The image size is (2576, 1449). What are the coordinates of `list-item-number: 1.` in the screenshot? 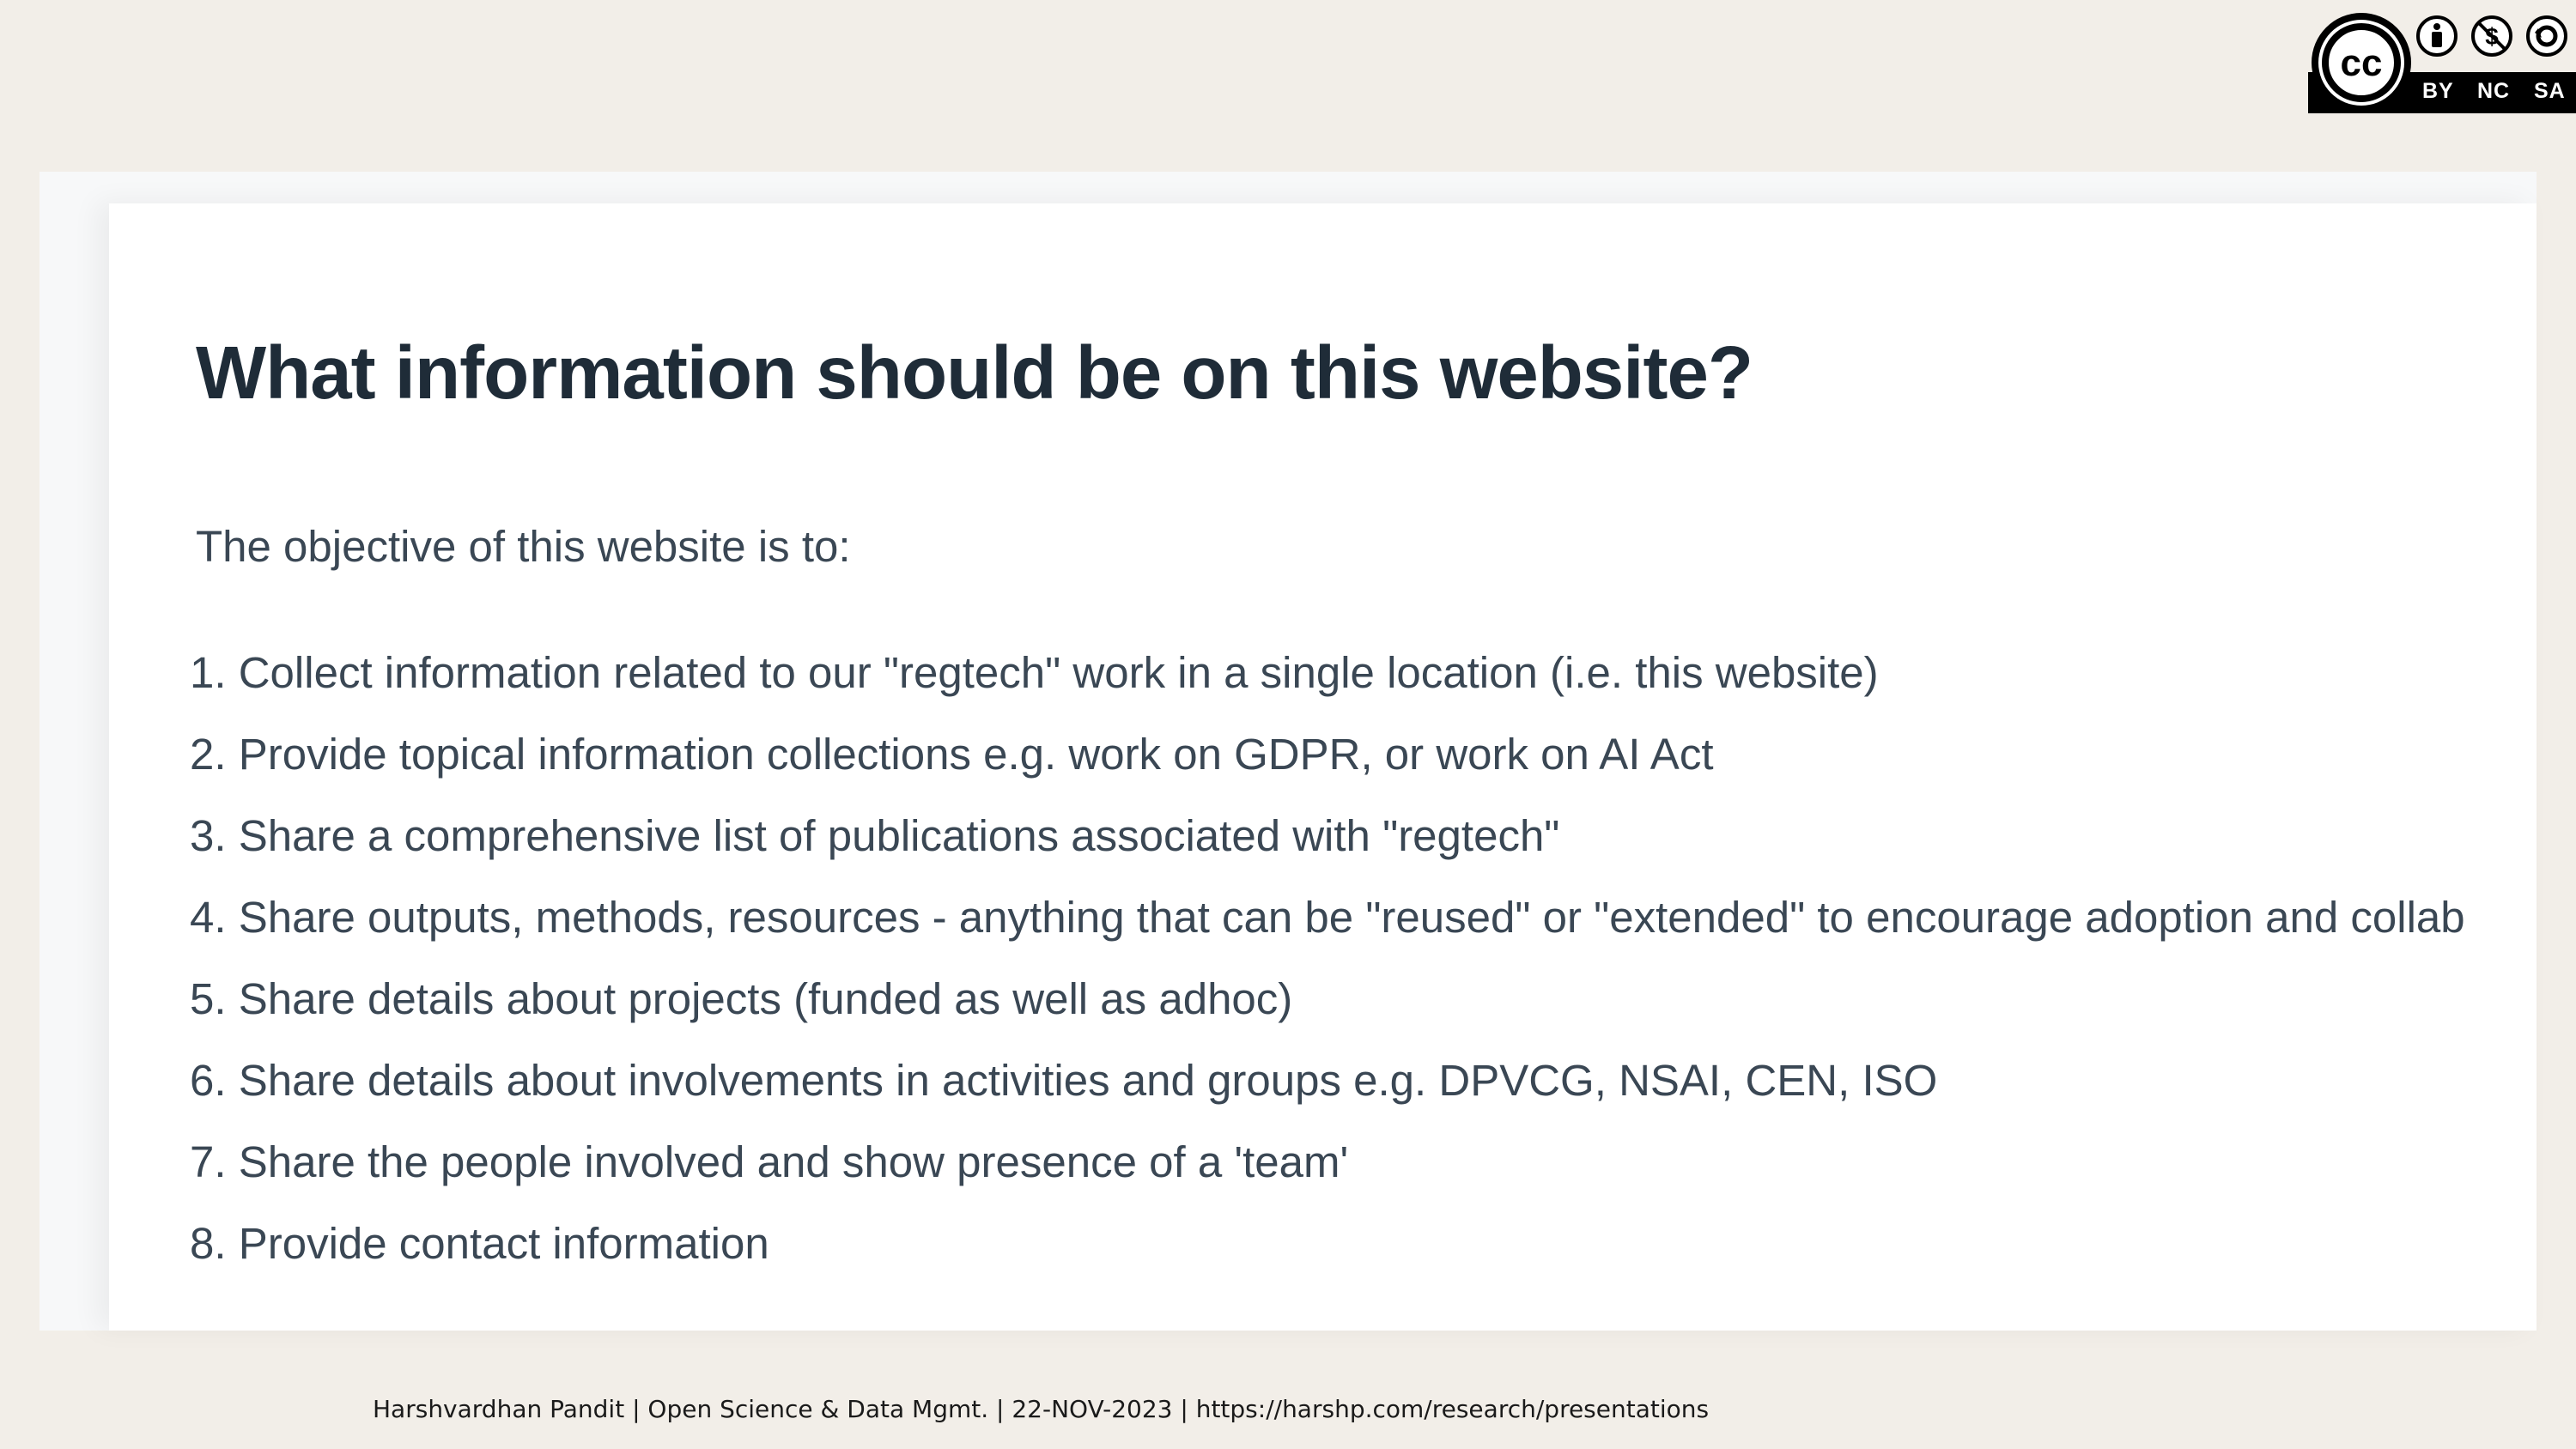 It's located at (208, 672).